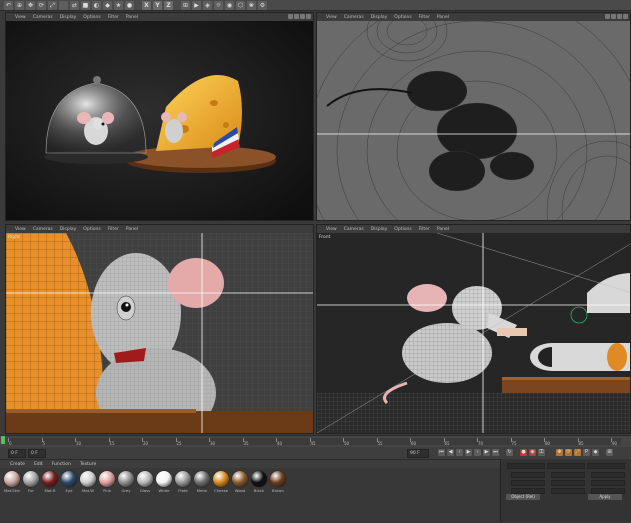 The width and height of the screenshot is (631, 523). Describe the element at coordinates (185, 5) in the screenshot. I see `toolbar-object-icon: ⊞` at that location.